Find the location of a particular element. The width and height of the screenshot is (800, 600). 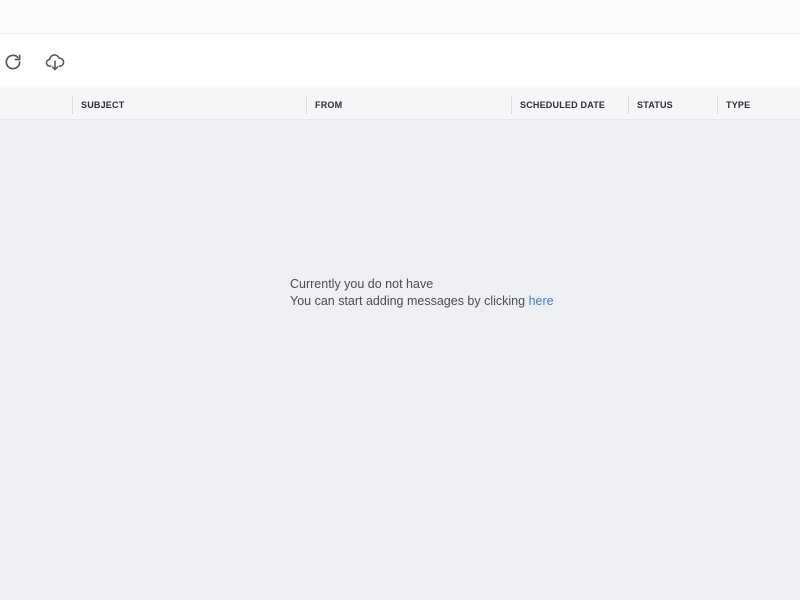

cloud-download-icon is located at coordinates (55, 62).